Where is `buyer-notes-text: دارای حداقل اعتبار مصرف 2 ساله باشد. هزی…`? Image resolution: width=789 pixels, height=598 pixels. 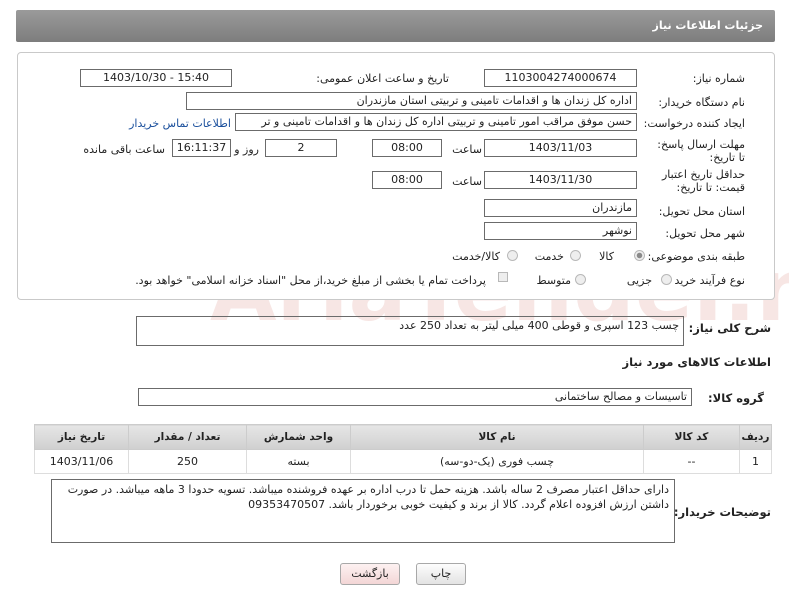
buyer-notes-text: دارای حداقل اعتبار مصرف 2 ساله باشد. هزی… is located at coordinates (368, 497).